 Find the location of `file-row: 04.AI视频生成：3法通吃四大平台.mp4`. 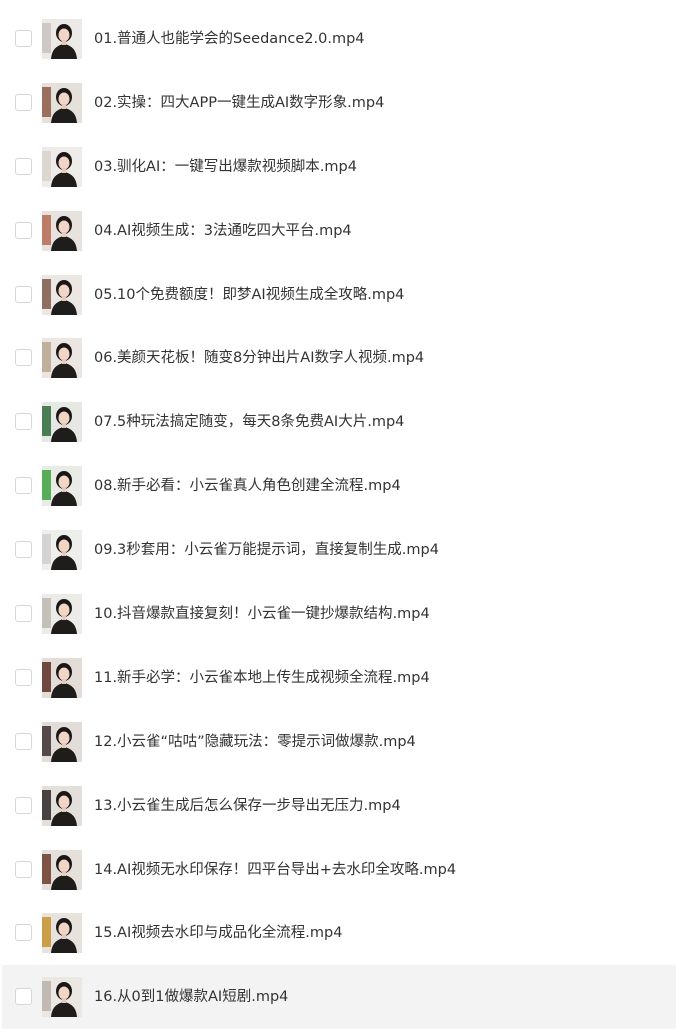

file-row: 04.AI视频生成：3法通吃四大平台.mp4 is located at coordinates (338, 231).